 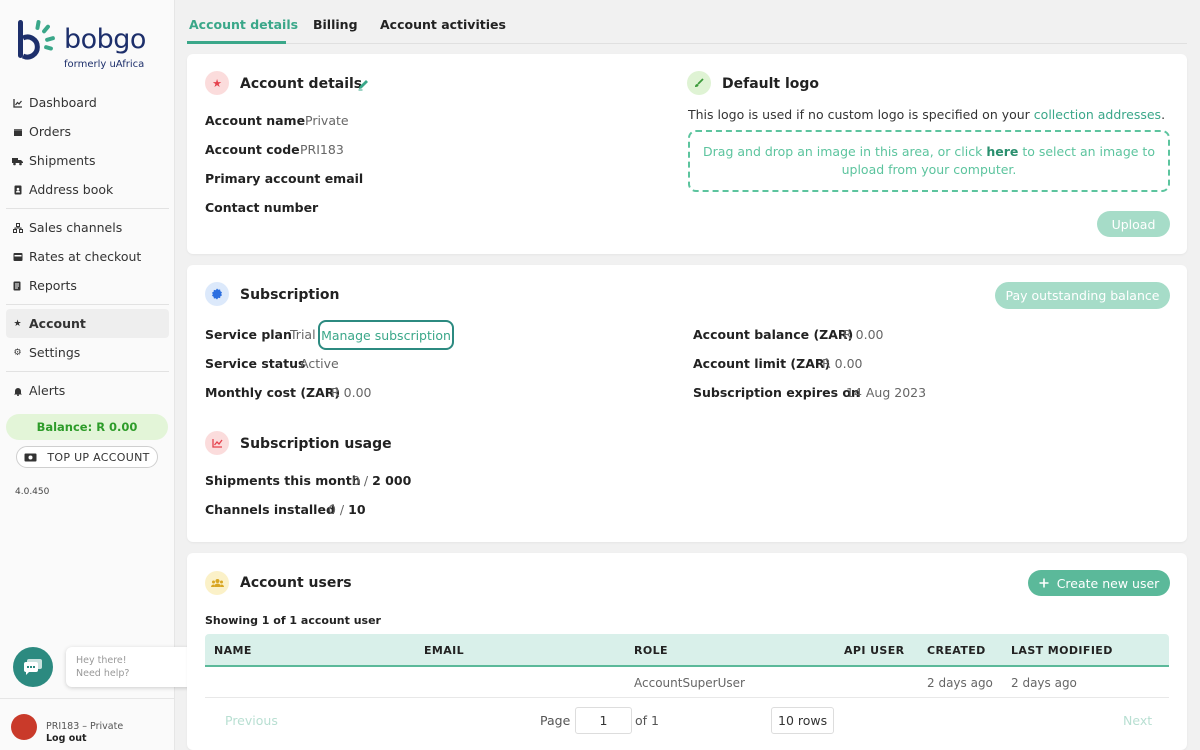 What do you see at coordinates (17, 189) in the screenshot?
I see `addressbook-icon` at bounding box center [17, 189].